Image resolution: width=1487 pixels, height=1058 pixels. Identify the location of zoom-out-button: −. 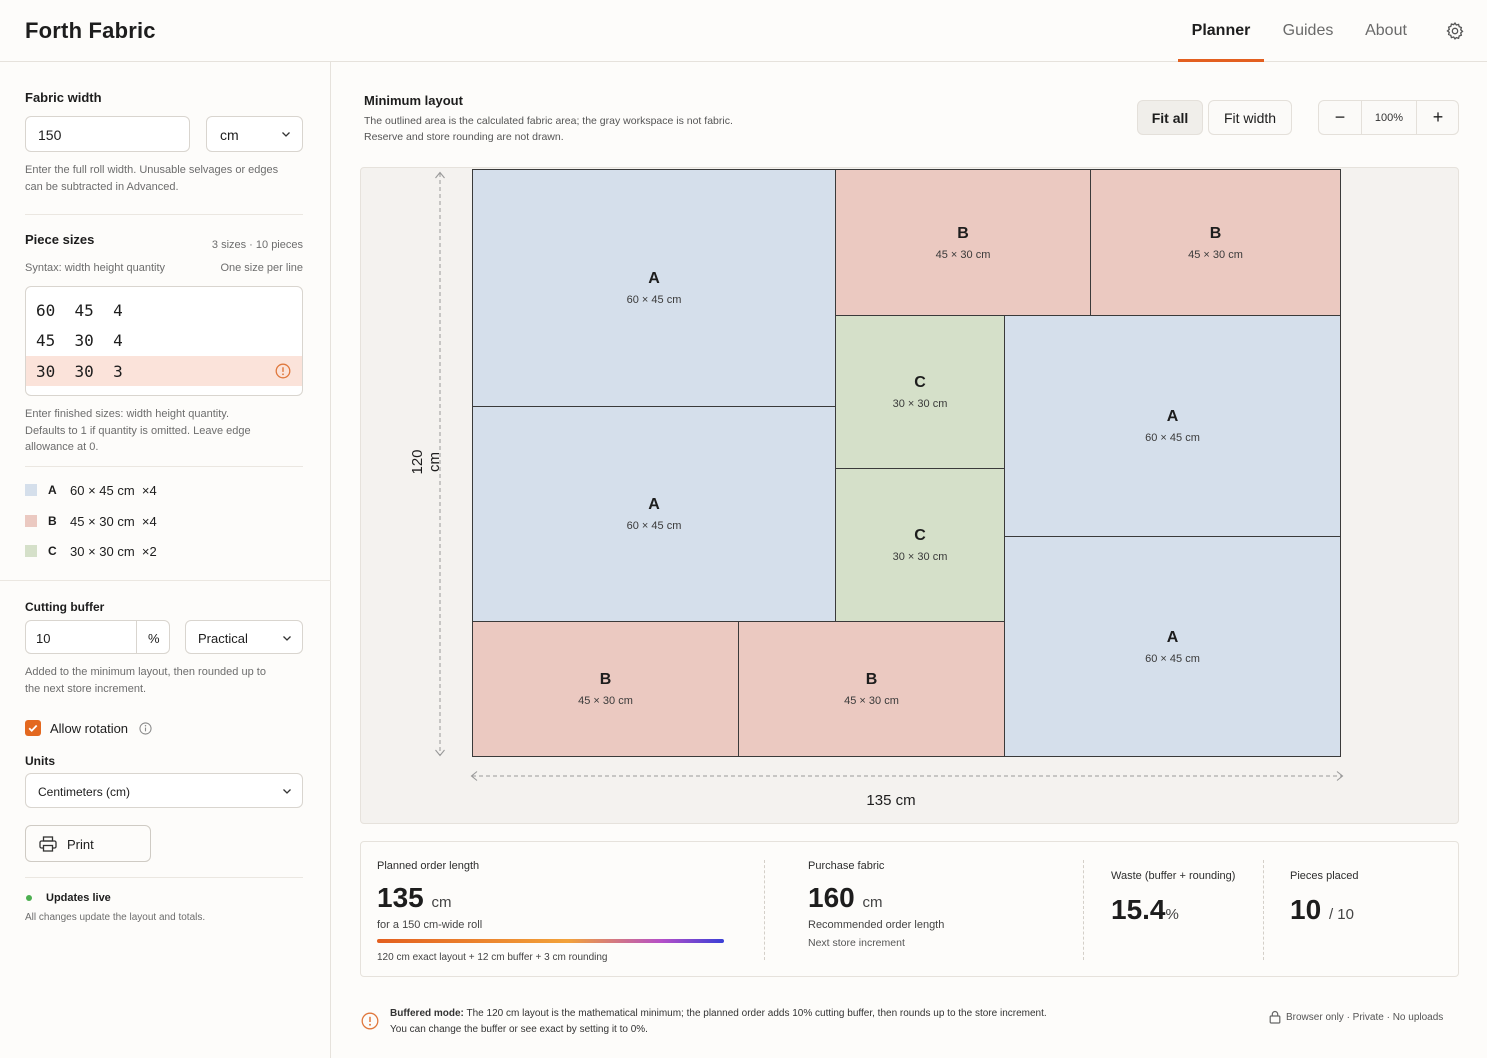
(1340, 117).